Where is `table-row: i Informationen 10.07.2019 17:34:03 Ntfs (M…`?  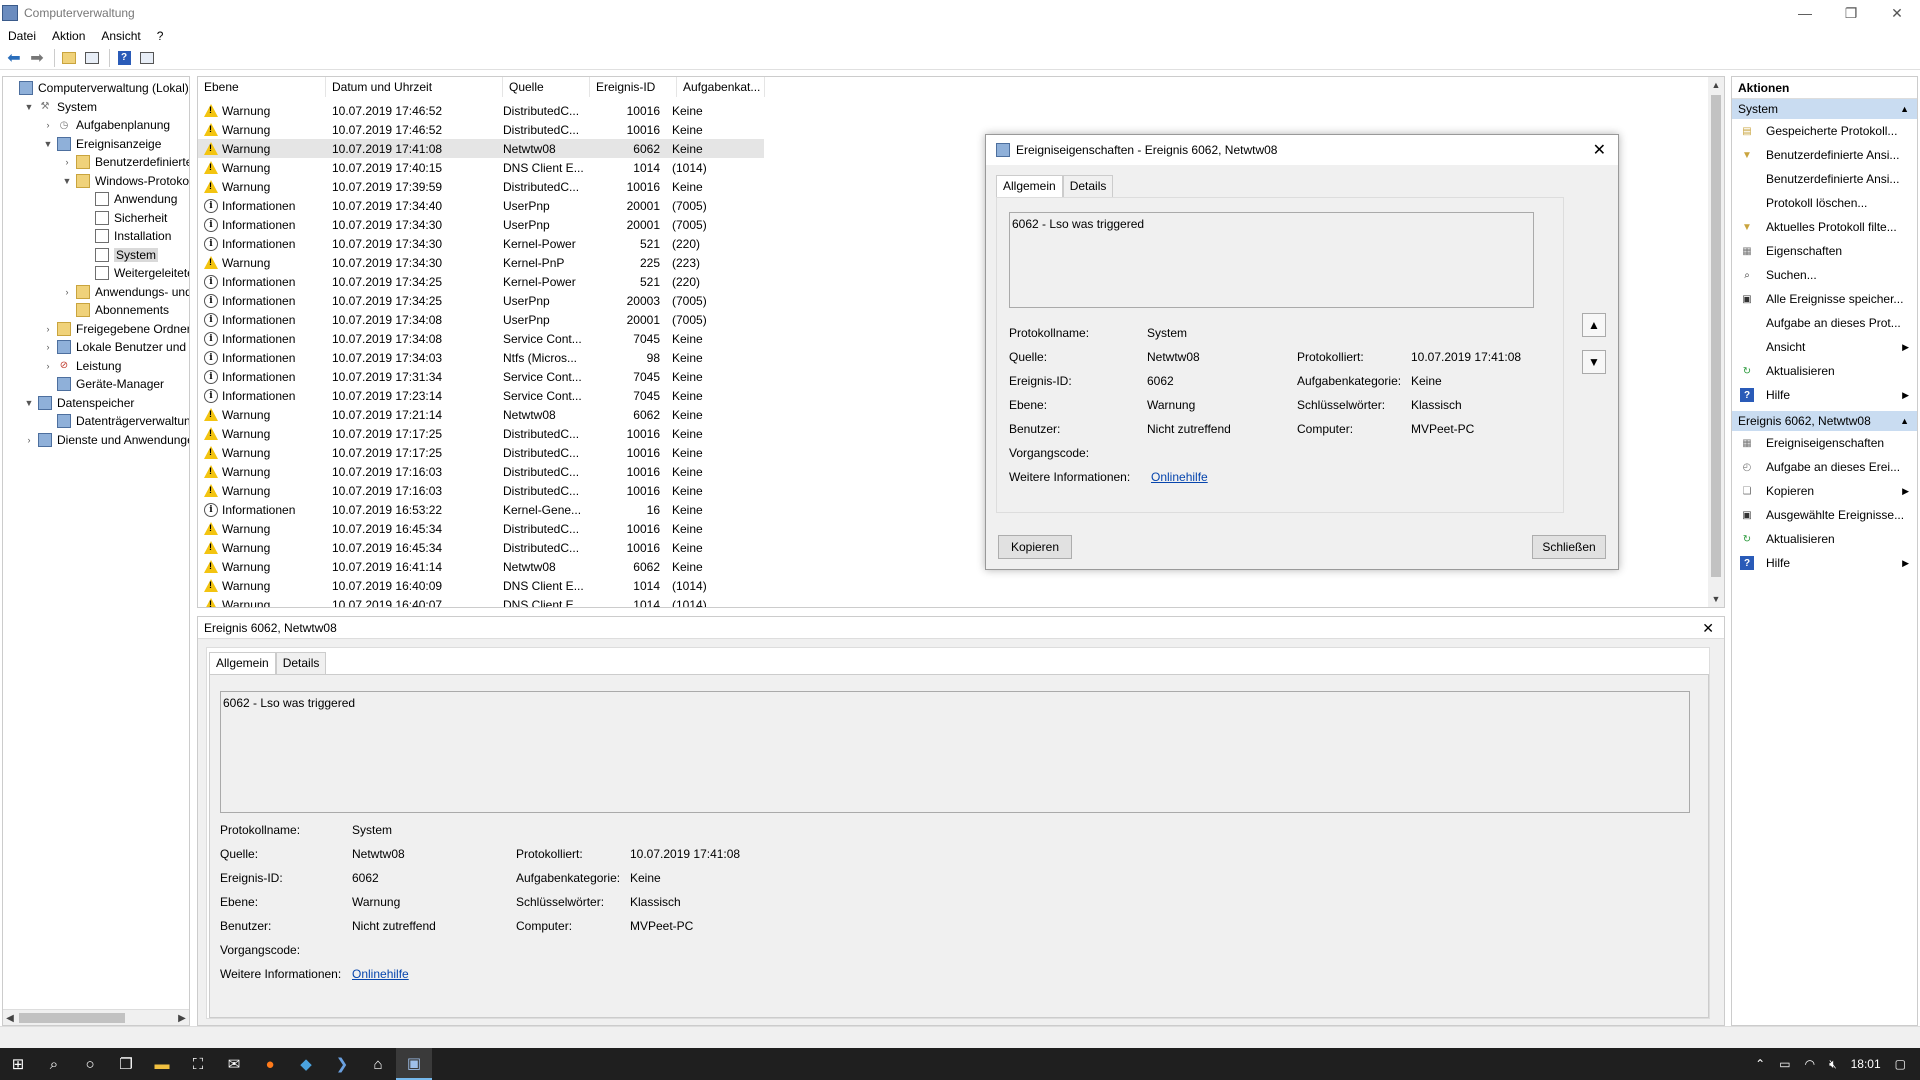 table-row: i Informationen 10.07.2019 17:34:03 Ntfs (M… is located at coordinates (481, 357).